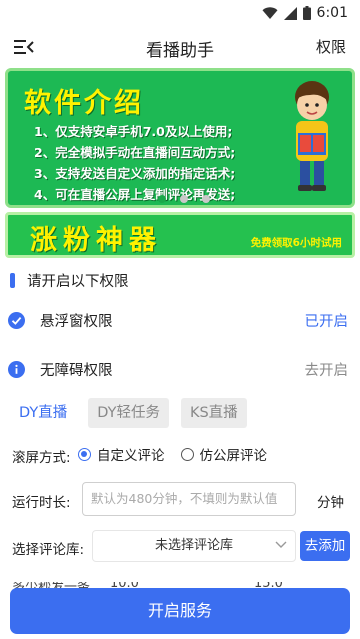 Image resolution: width=360 pixels, height=639 pixels. I want to click on permission-status: 去开启, so click(327, 369).